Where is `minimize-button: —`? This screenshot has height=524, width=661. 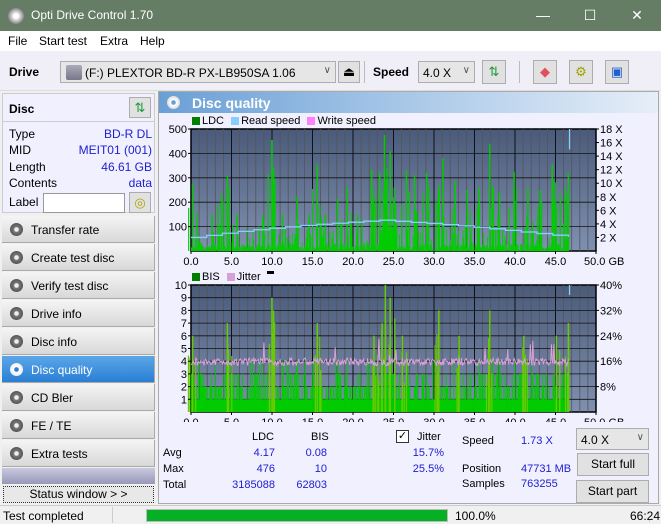
minimize-button: — is located at coordinates (543, 15).